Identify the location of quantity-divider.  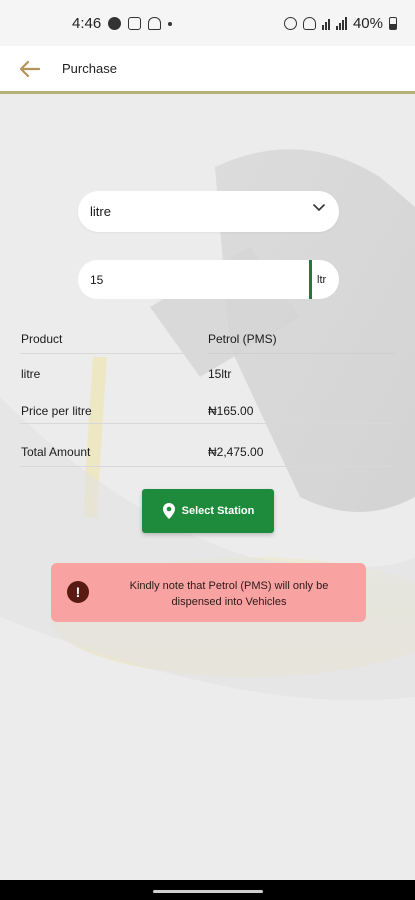
(310, 279).